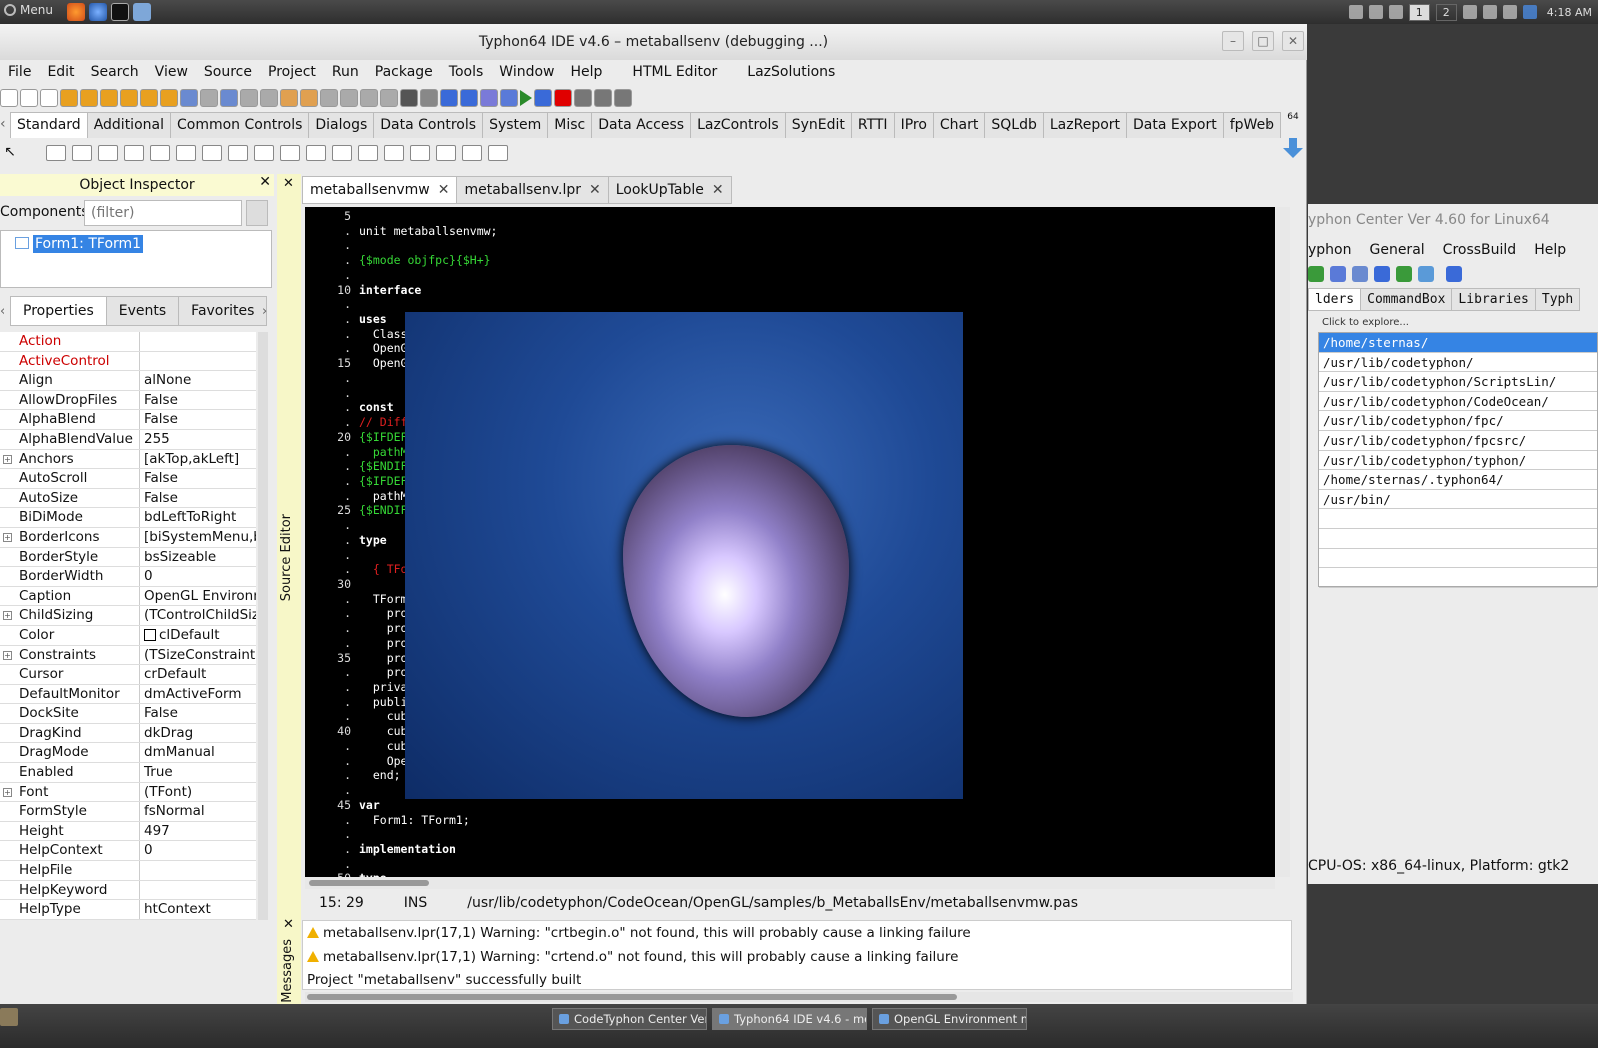 This screenshot has width=1598, height=1048. I want to click on tabs-scroll-left-icon: ‹, so click(2, 311).